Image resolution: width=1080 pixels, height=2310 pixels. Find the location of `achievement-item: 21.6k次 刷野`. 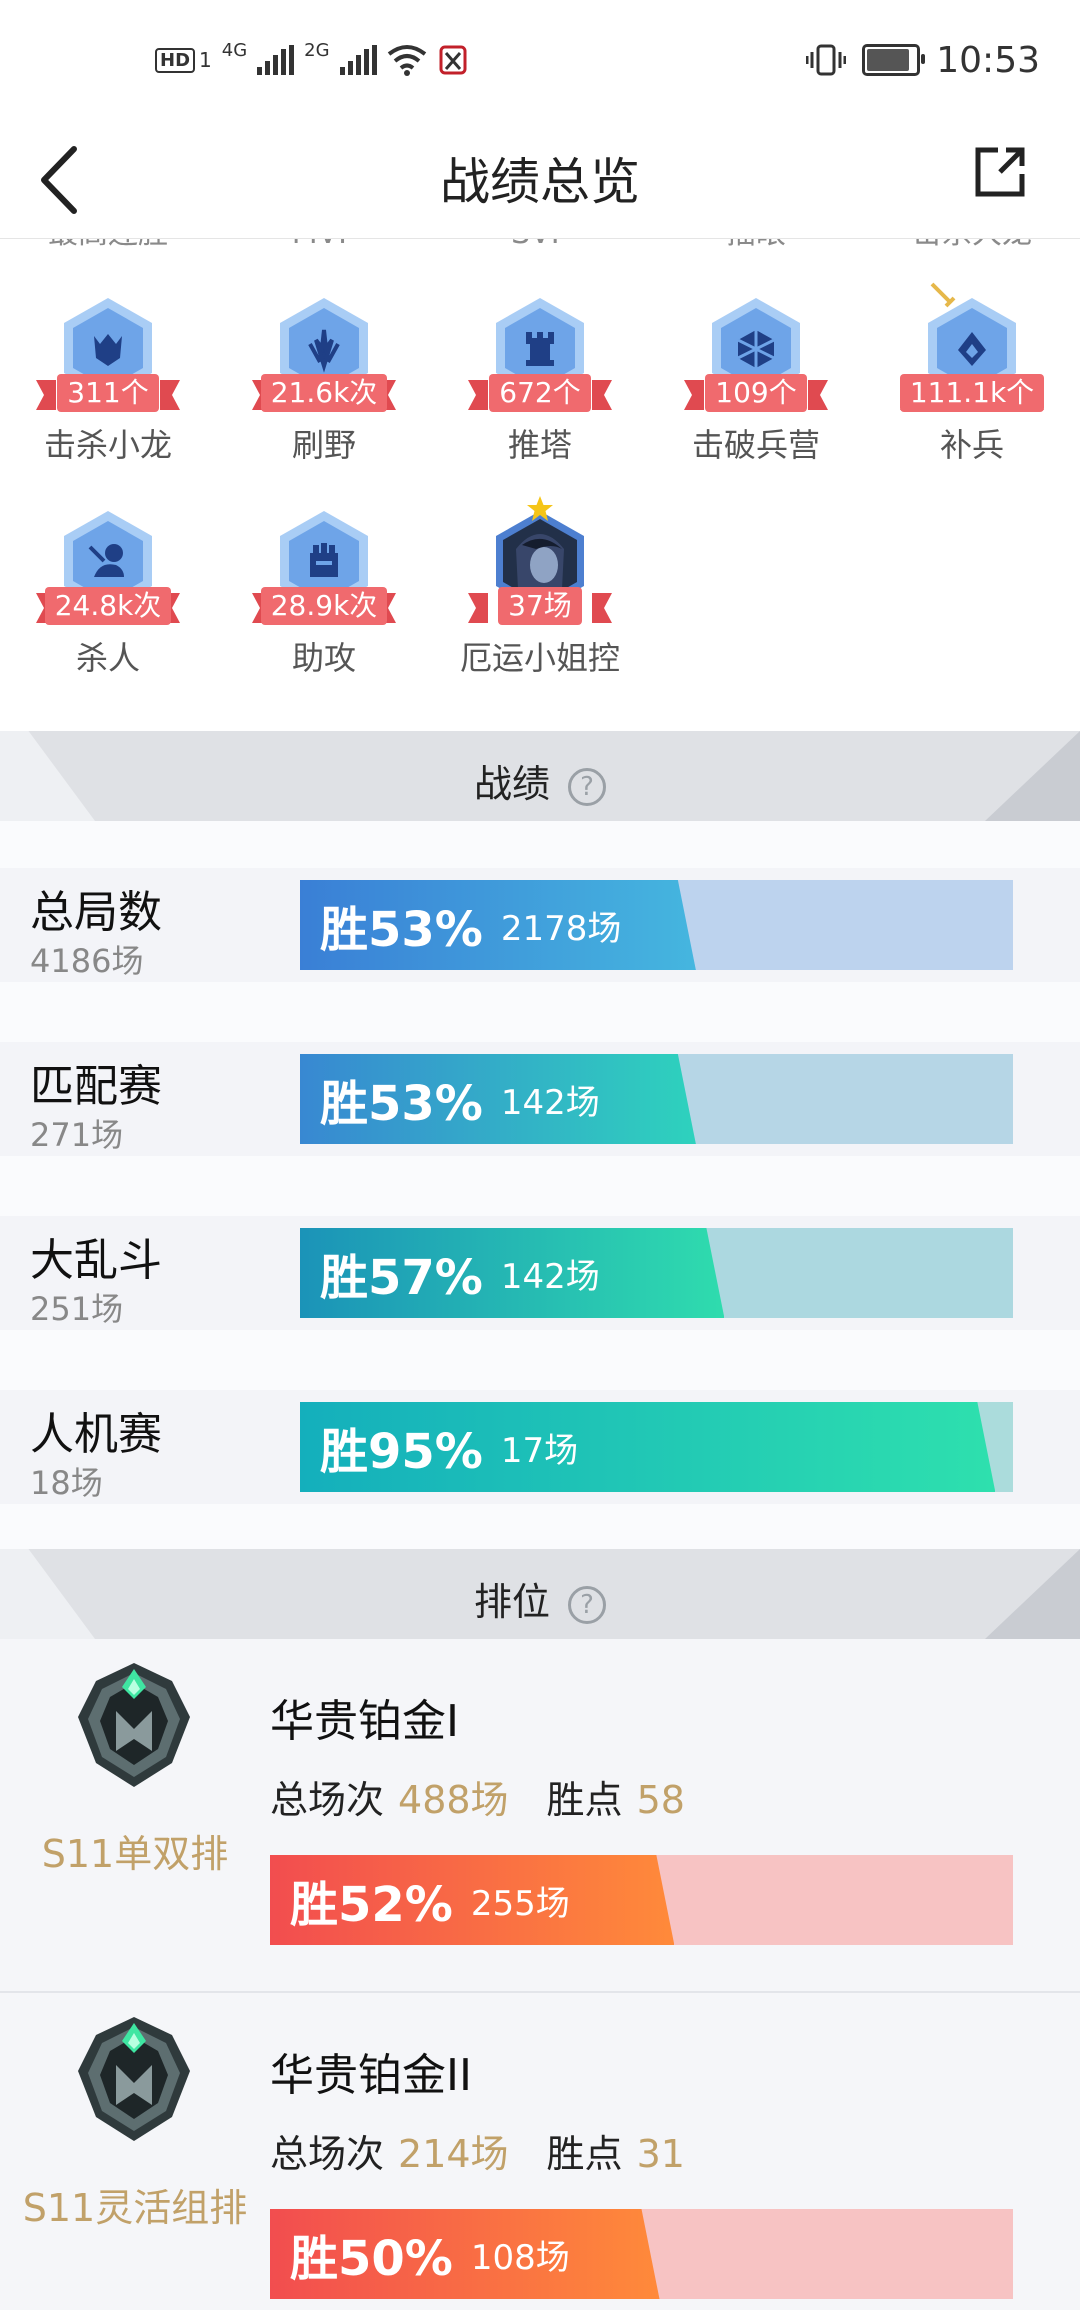

achievement-item: 21.6k次 刷野 is located at coordinates (324, 396).